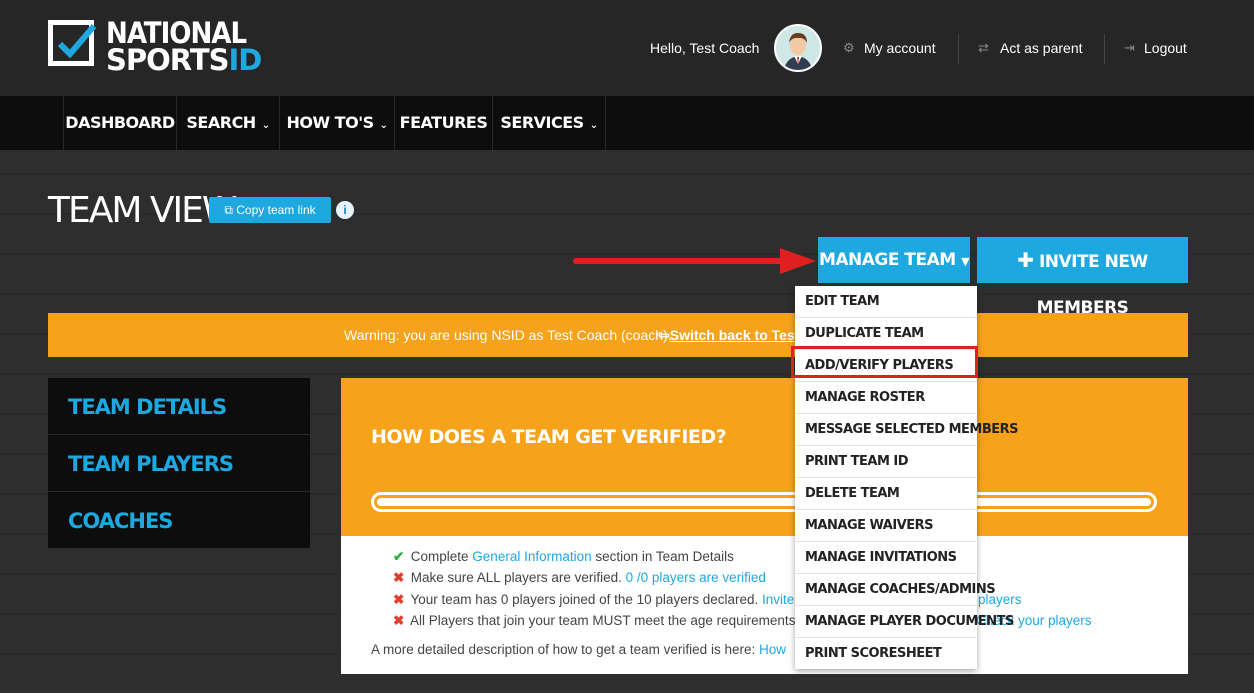  Describe the element at coordinates (904, 622) in the screenshot. I see `menu-item-player-documents: MANAGE PLAYER DOCUMENTS` at that location.